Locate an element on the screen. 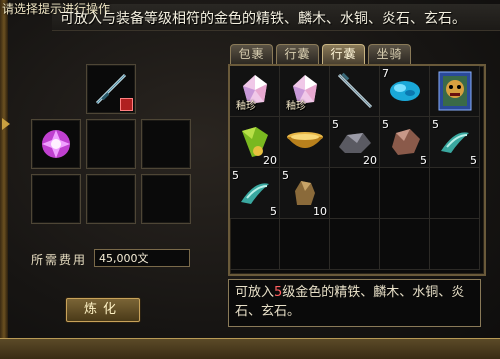  inventory-slot: 5 20 is located at coordinates (355, 142).